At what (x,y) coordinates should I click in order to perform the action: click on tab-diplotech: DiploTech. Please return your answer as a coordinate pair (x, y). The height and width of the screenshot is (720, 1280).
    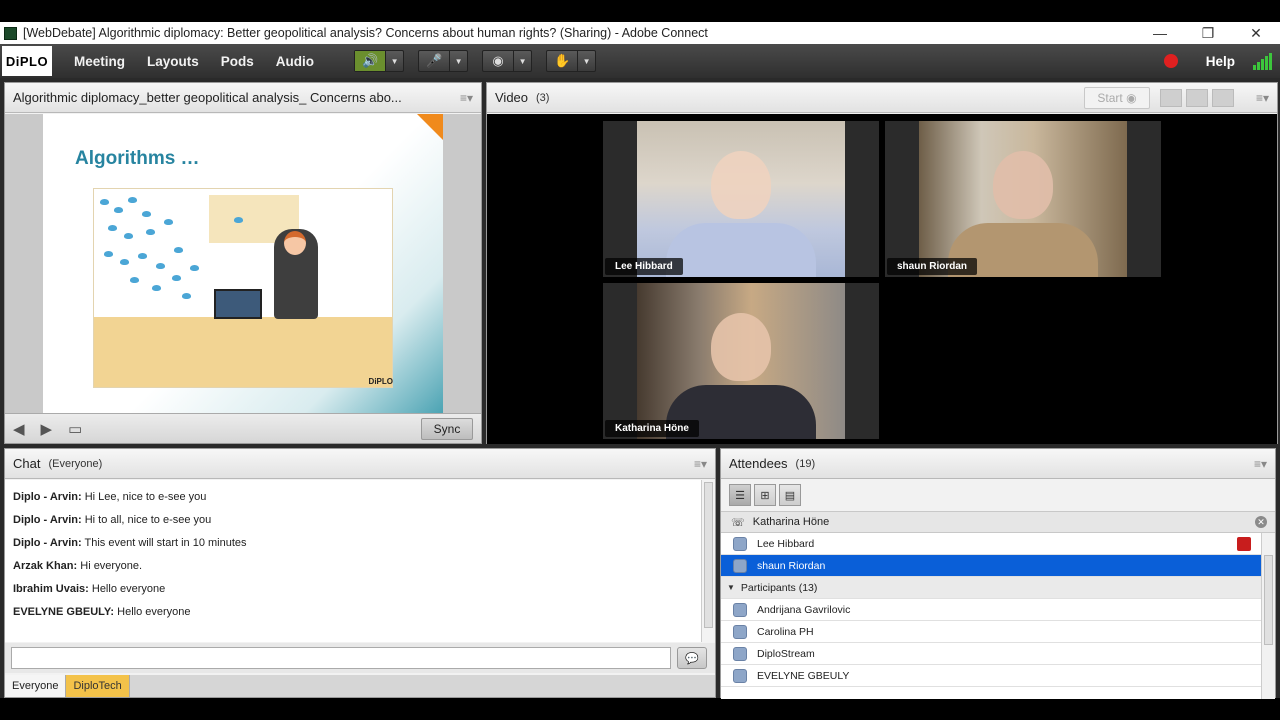
    Looking at the image, I should click on (98, 686).